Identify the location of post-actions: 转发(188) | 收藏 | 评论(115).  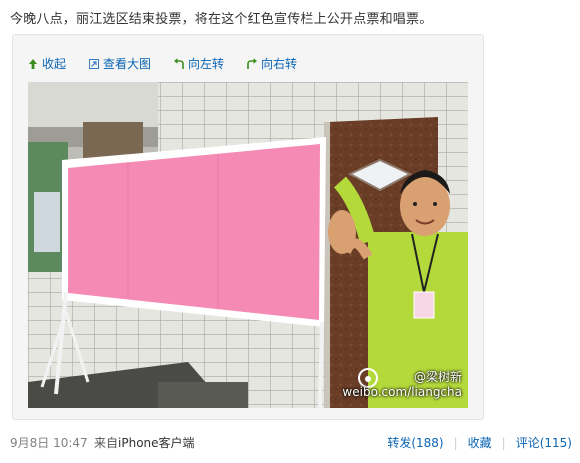
(479, 442).